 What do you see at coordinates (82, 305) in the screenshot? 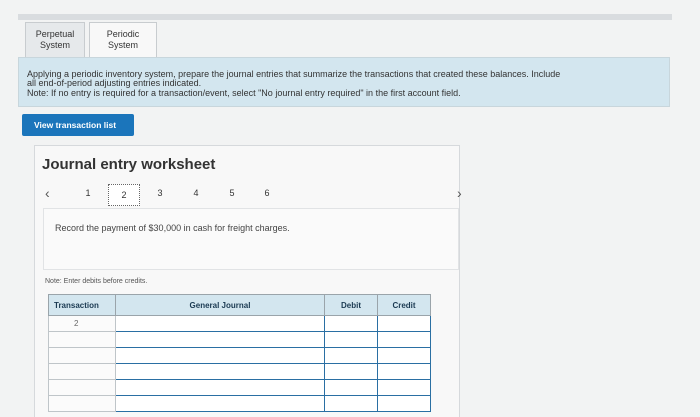
I see `header-transaction: Transaction` at bounding box center [82, 305].